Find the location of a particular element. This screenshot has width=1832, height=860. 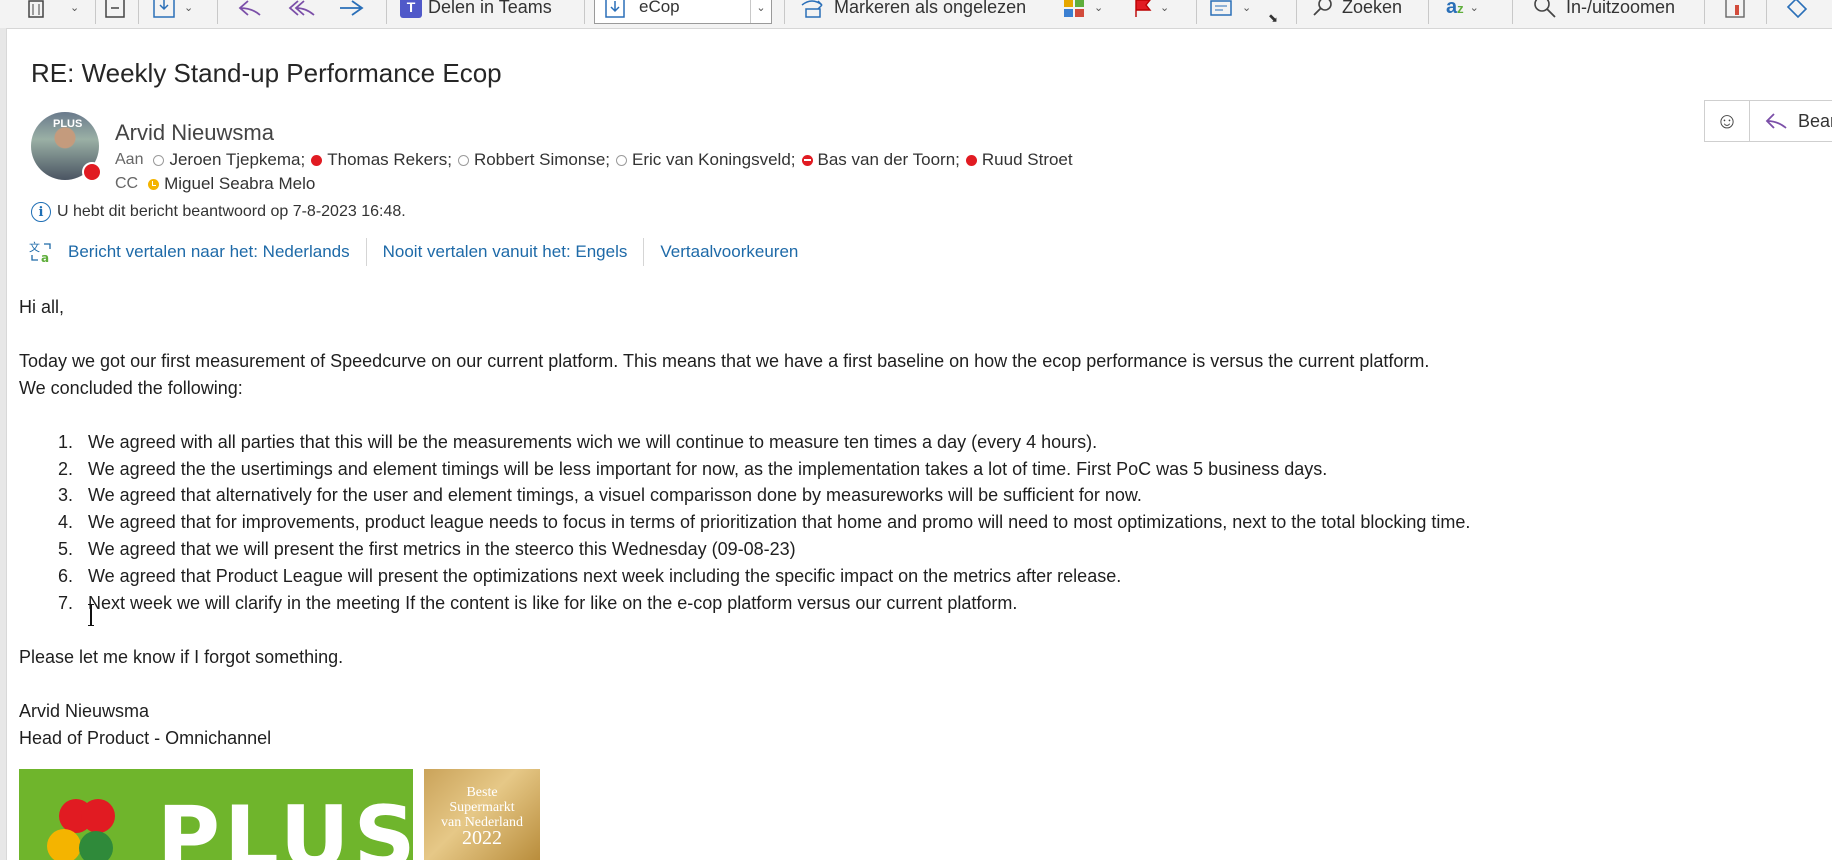

list-number: 1. is located at coordinates (65, 442).